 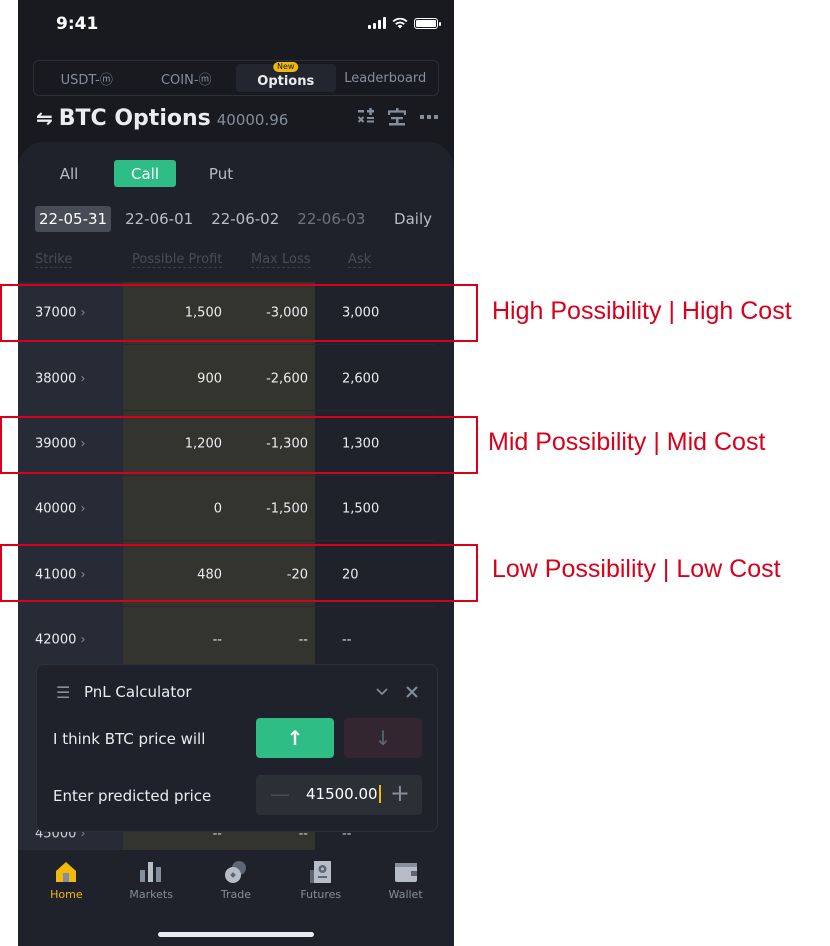 What do you see at coordinates (361, 378) in the screenshot?
I see `ask-price: 2,600` at bounding box center [361, 378].